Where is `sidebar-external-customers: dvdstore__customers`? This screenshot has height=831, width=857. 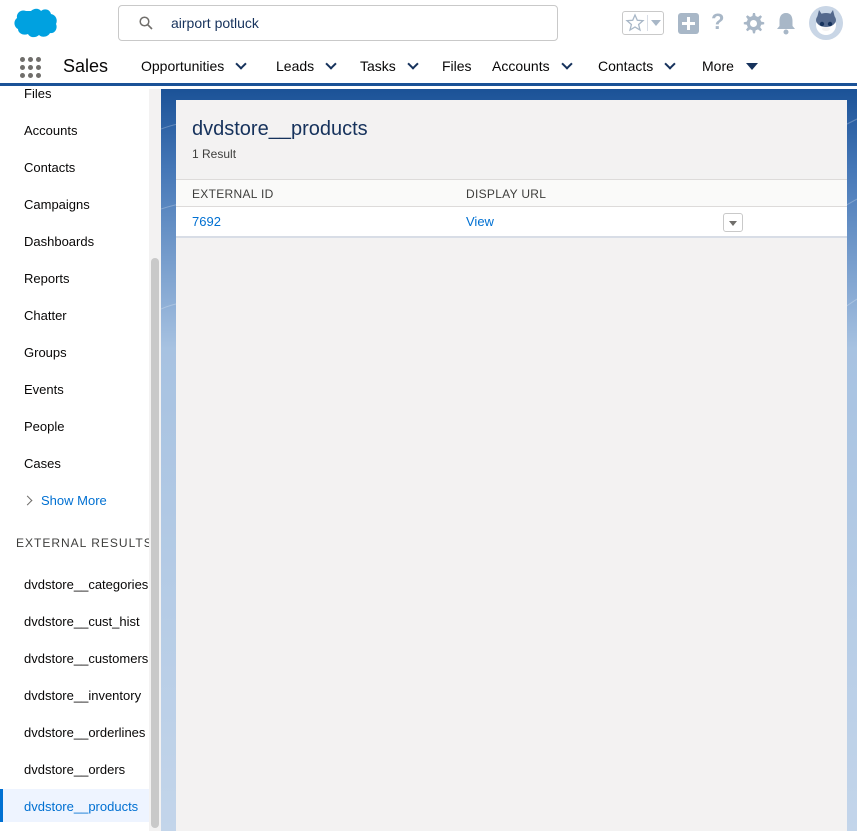 sidebar-external-customers: dvdstore__customers is located at coordinates (86, 658).